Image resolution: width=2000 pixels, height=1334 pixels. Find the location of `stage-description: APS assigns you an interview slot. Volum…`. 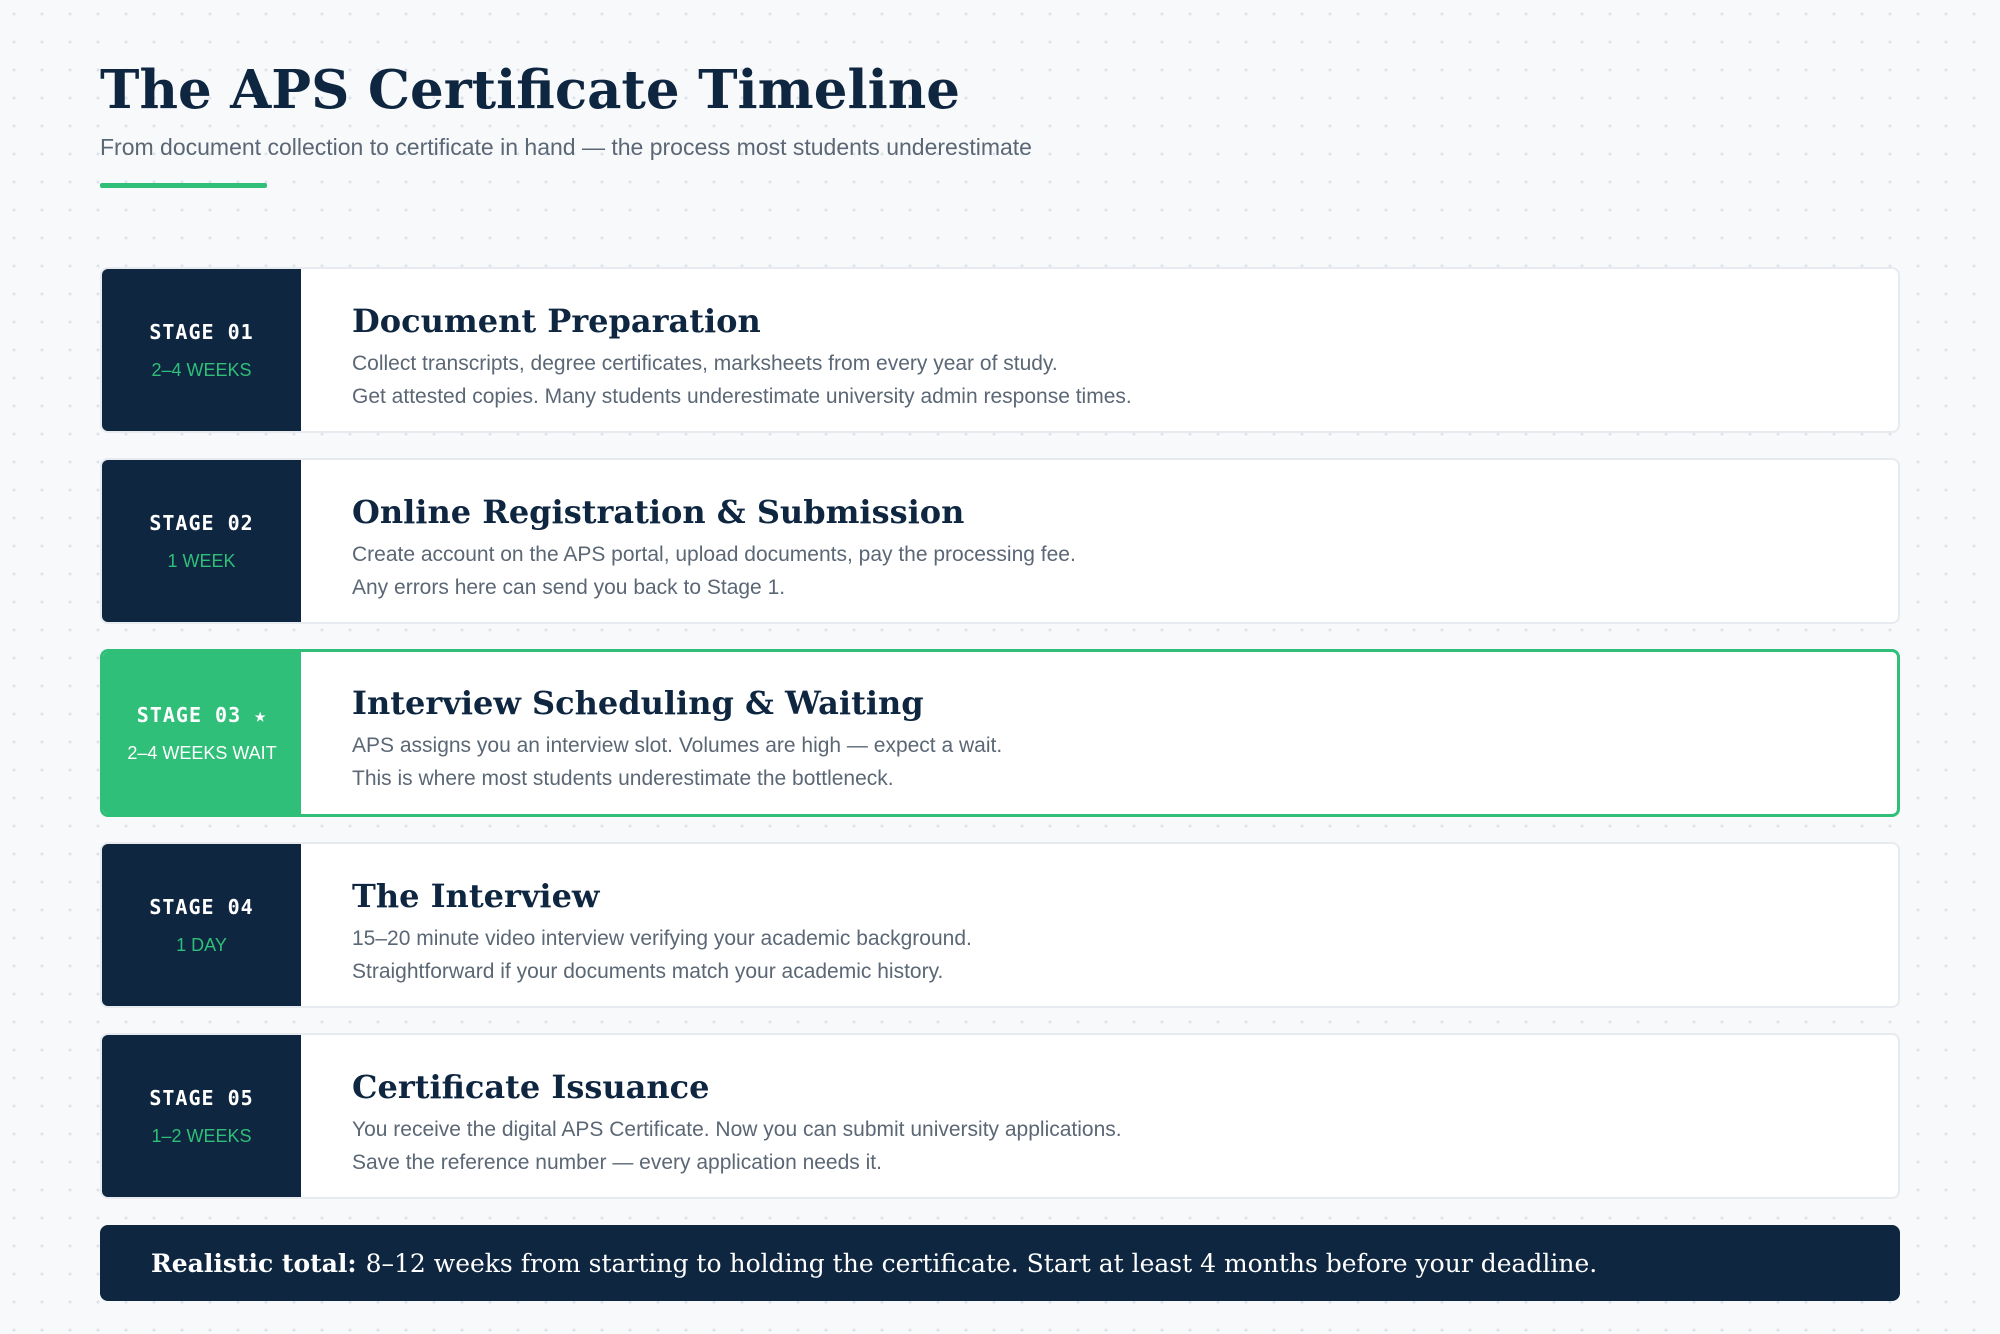

stage-description: APS assigns you an interview slot. Volum… is located at coordinates (677, 762).